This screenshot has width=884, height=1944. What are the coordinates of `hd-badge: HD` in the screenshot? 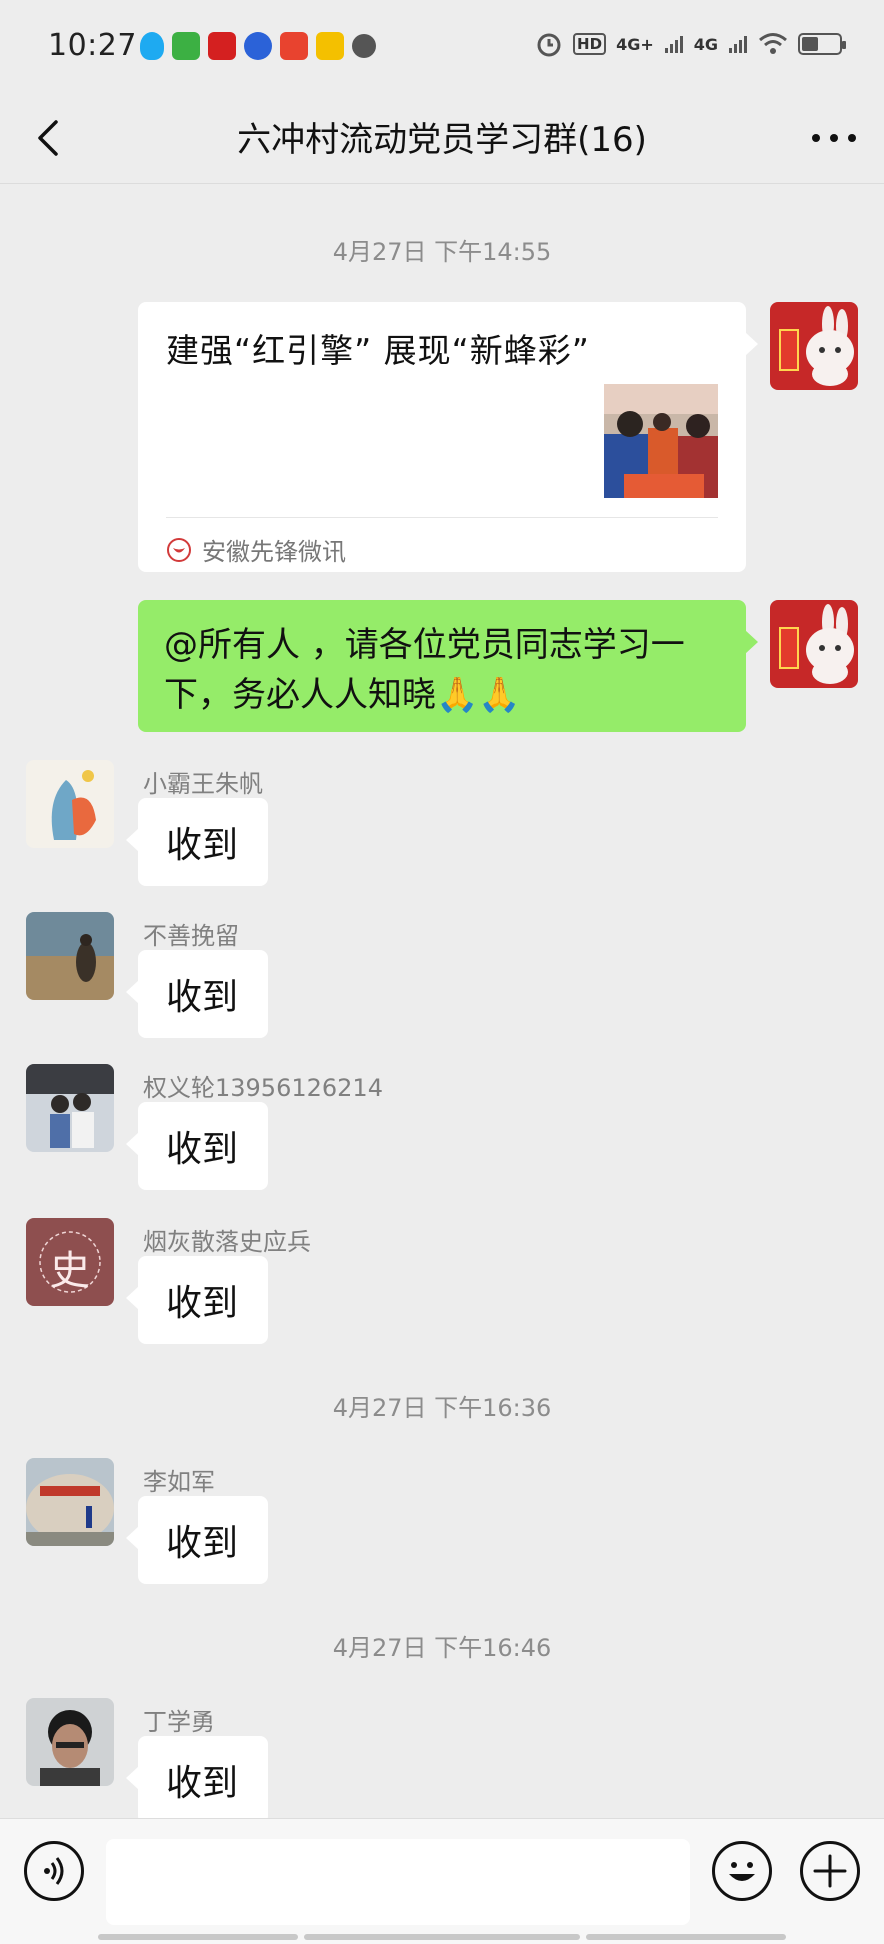 It's located at (590, 44).